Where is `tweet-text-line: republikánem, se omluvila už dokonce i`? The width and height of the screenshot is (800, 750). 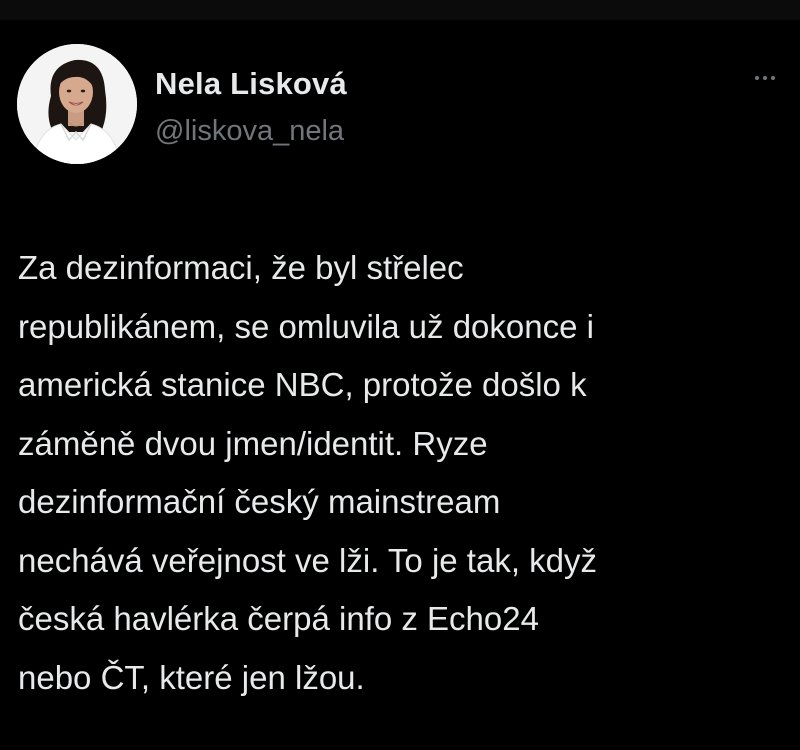
tweet-text-line: republikánem, se omluvila už dokonce i is located at coordinates (306, 326).